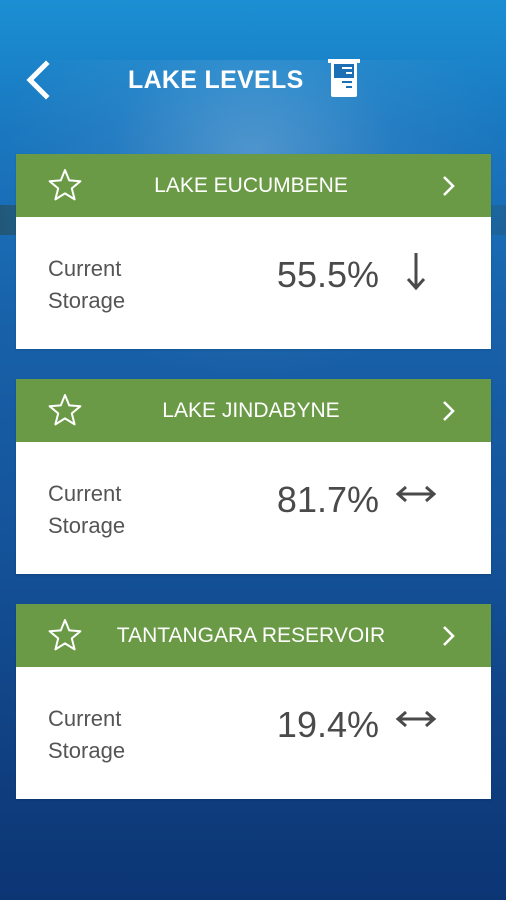 The height and width of the screenshot is (900, 506). I want to click on storage-value: 81.7%, so click(327, 499).